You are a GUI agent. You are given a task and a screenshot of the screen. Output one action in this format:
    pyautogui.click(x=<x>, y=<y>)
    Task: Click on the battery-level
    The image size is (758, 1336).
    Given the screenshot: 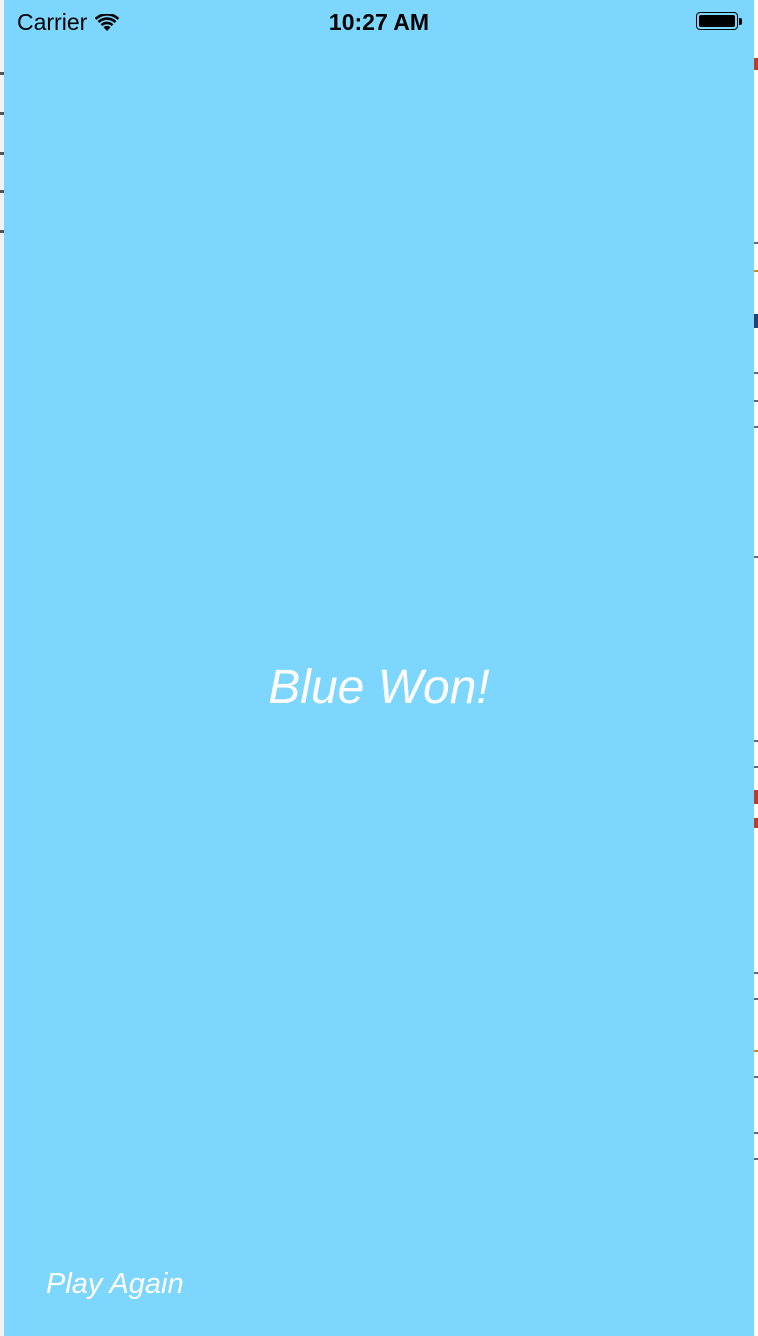 What is the action you would take?
    pyautogui.click(x=717, y=21)
    